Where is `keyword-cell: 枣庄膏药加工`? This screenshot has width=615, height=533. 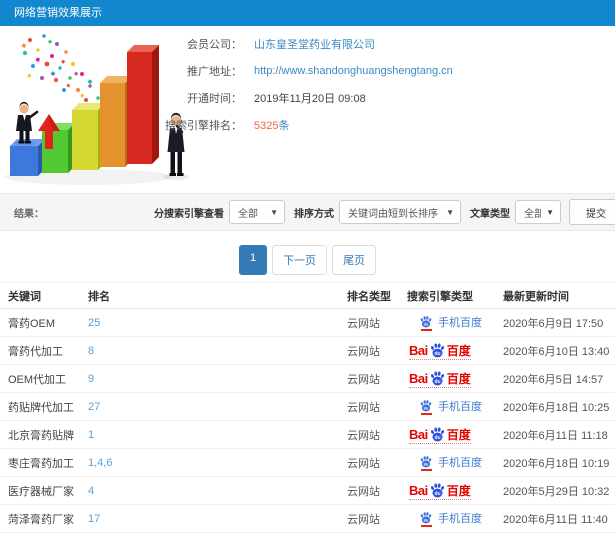 keyword-cell: 枣庄膏药加工 is located at coordinates (44, 462).